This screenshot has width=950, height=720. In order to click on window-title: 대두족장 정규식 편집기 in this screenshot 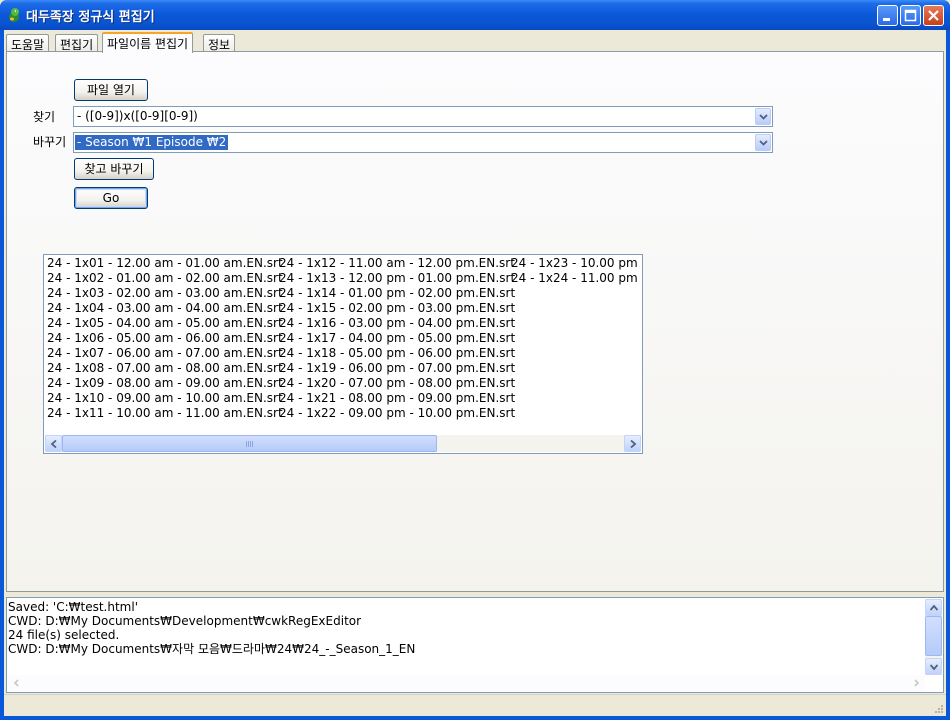, I will do `click(90, 17)`.